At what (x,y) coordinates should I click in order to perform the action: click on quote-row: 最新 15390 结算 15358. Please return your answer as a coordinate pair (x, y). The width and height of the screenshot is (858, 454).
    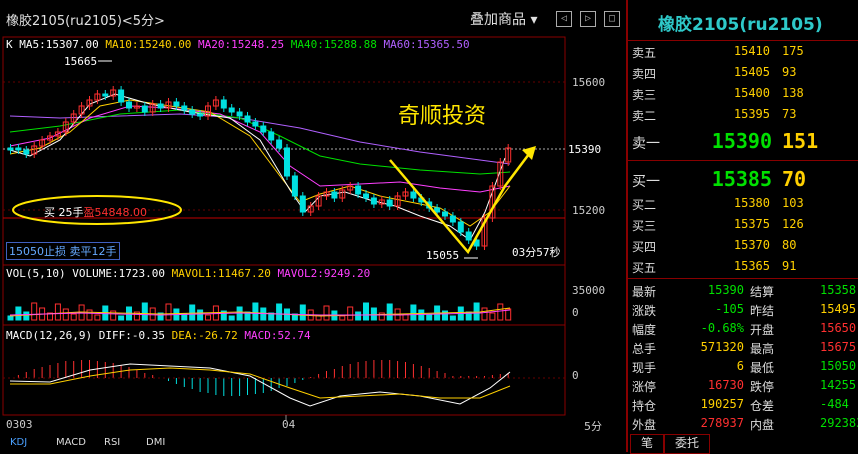
    Looking at the image, I should click on (743, 292).